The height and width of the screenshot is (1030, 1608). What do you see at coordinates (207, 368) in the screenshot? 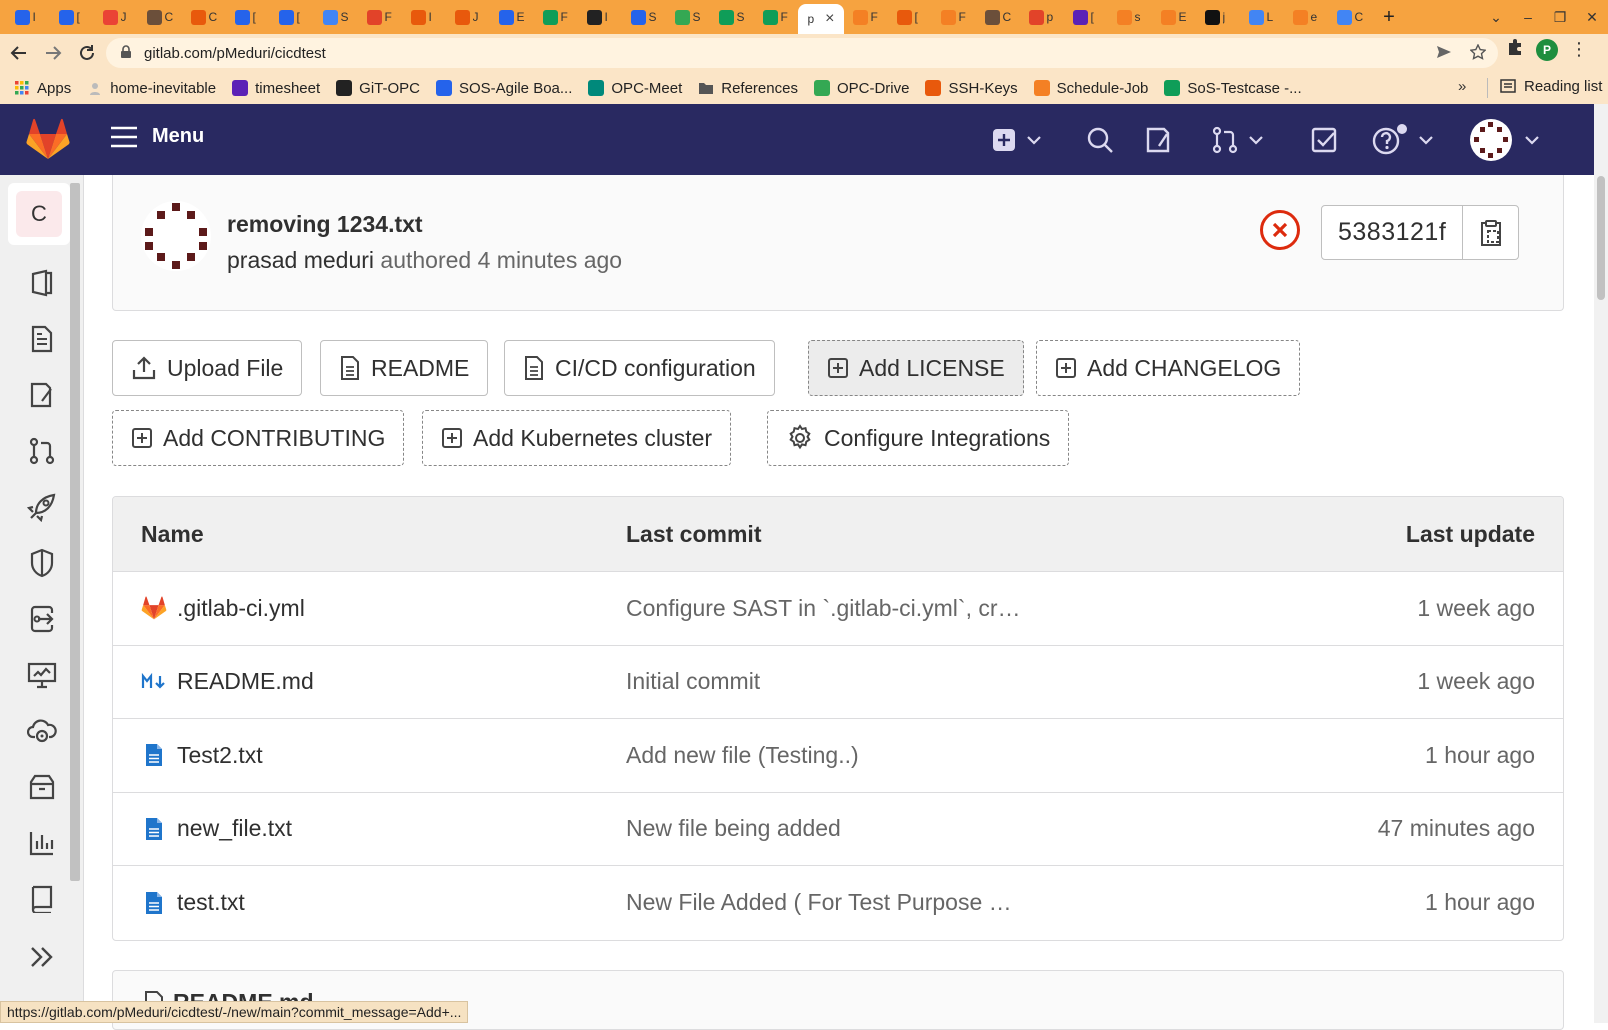
I see `upload-file-button: Upload File` at bounding box center [207, 368].